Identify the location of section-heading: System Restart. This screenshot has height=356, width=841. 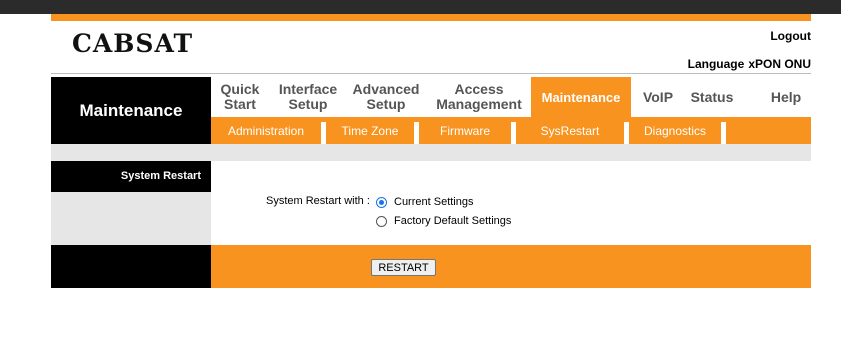
(131, 176).